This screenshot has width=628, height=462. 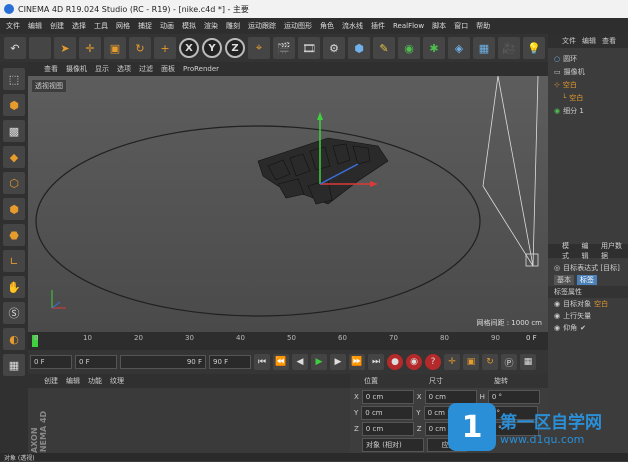 What do you see at coordinates (235, 48) in the screenshot?
I see `z-axis-lock-button: Z` at bounding box center [235, 48].